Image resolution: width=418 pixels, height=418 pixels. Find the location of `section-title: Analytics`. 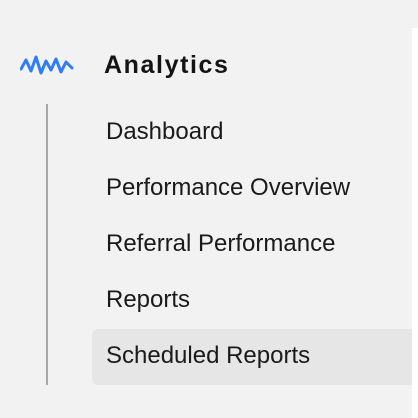

section-title: Analytics is located at coordinates (167, 65).